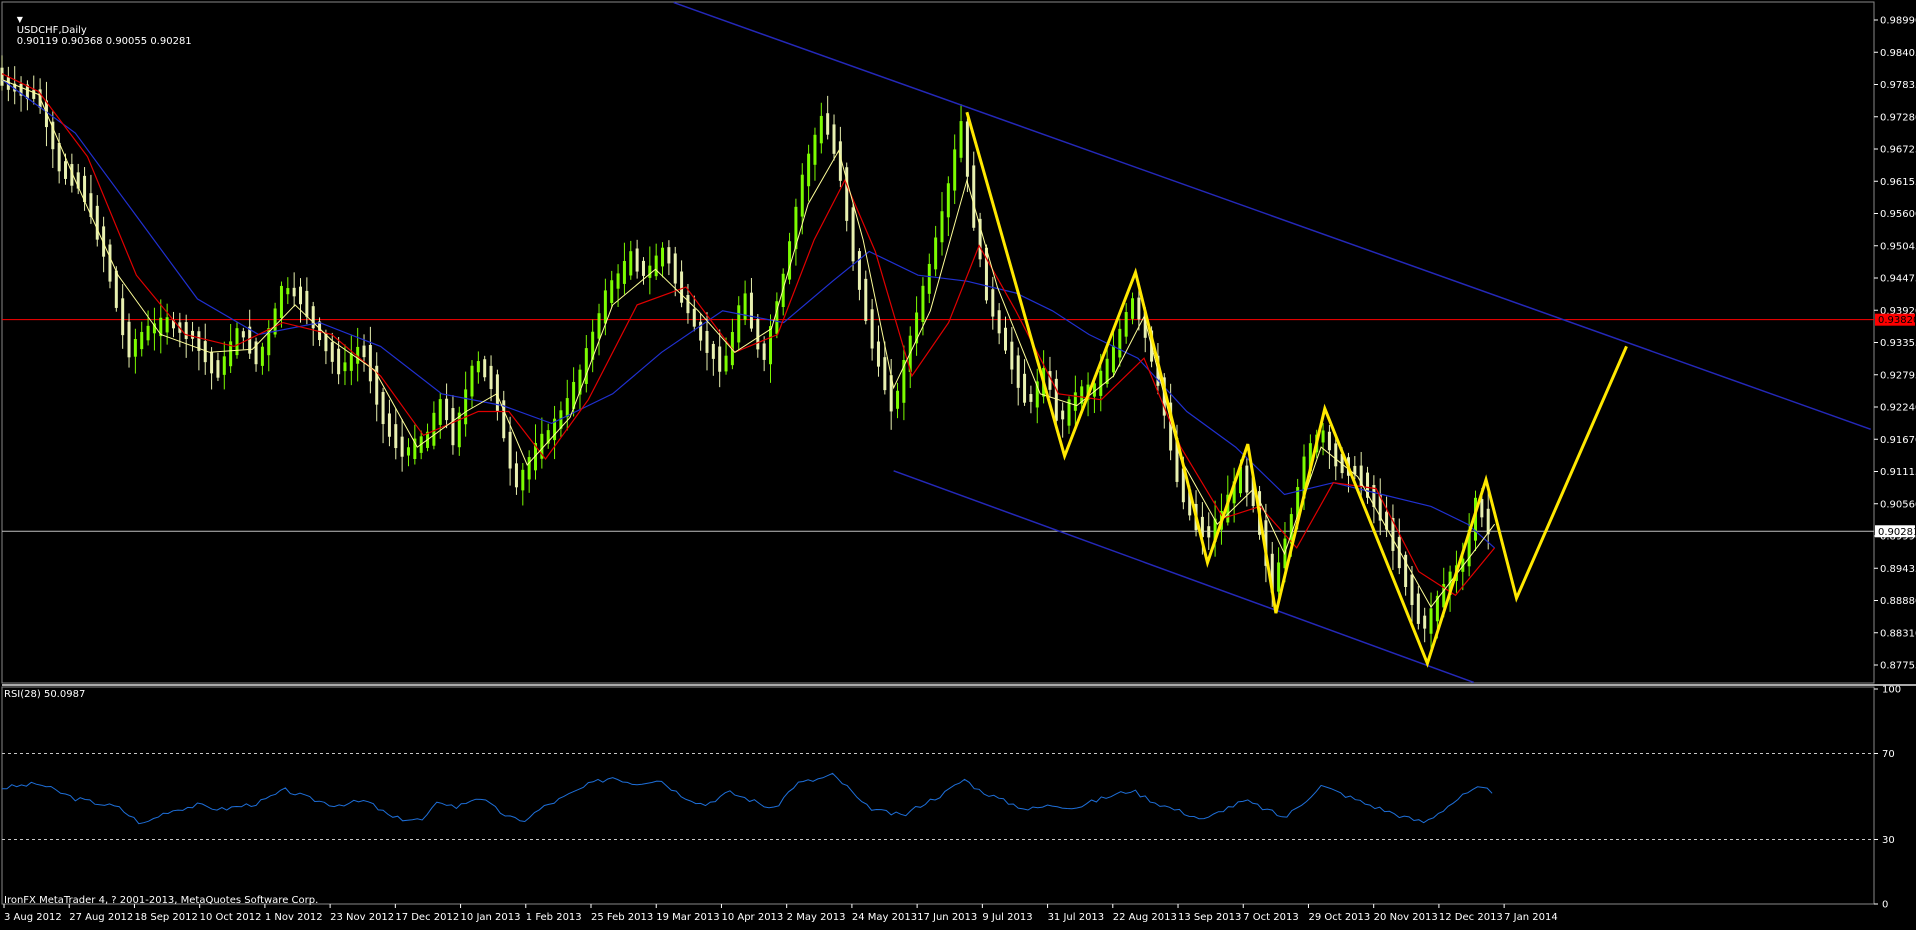  Describe the element at coordinates (1406, 917) in the screenshot. I see `x-tick-label: 20 Nov 2013` at that location.